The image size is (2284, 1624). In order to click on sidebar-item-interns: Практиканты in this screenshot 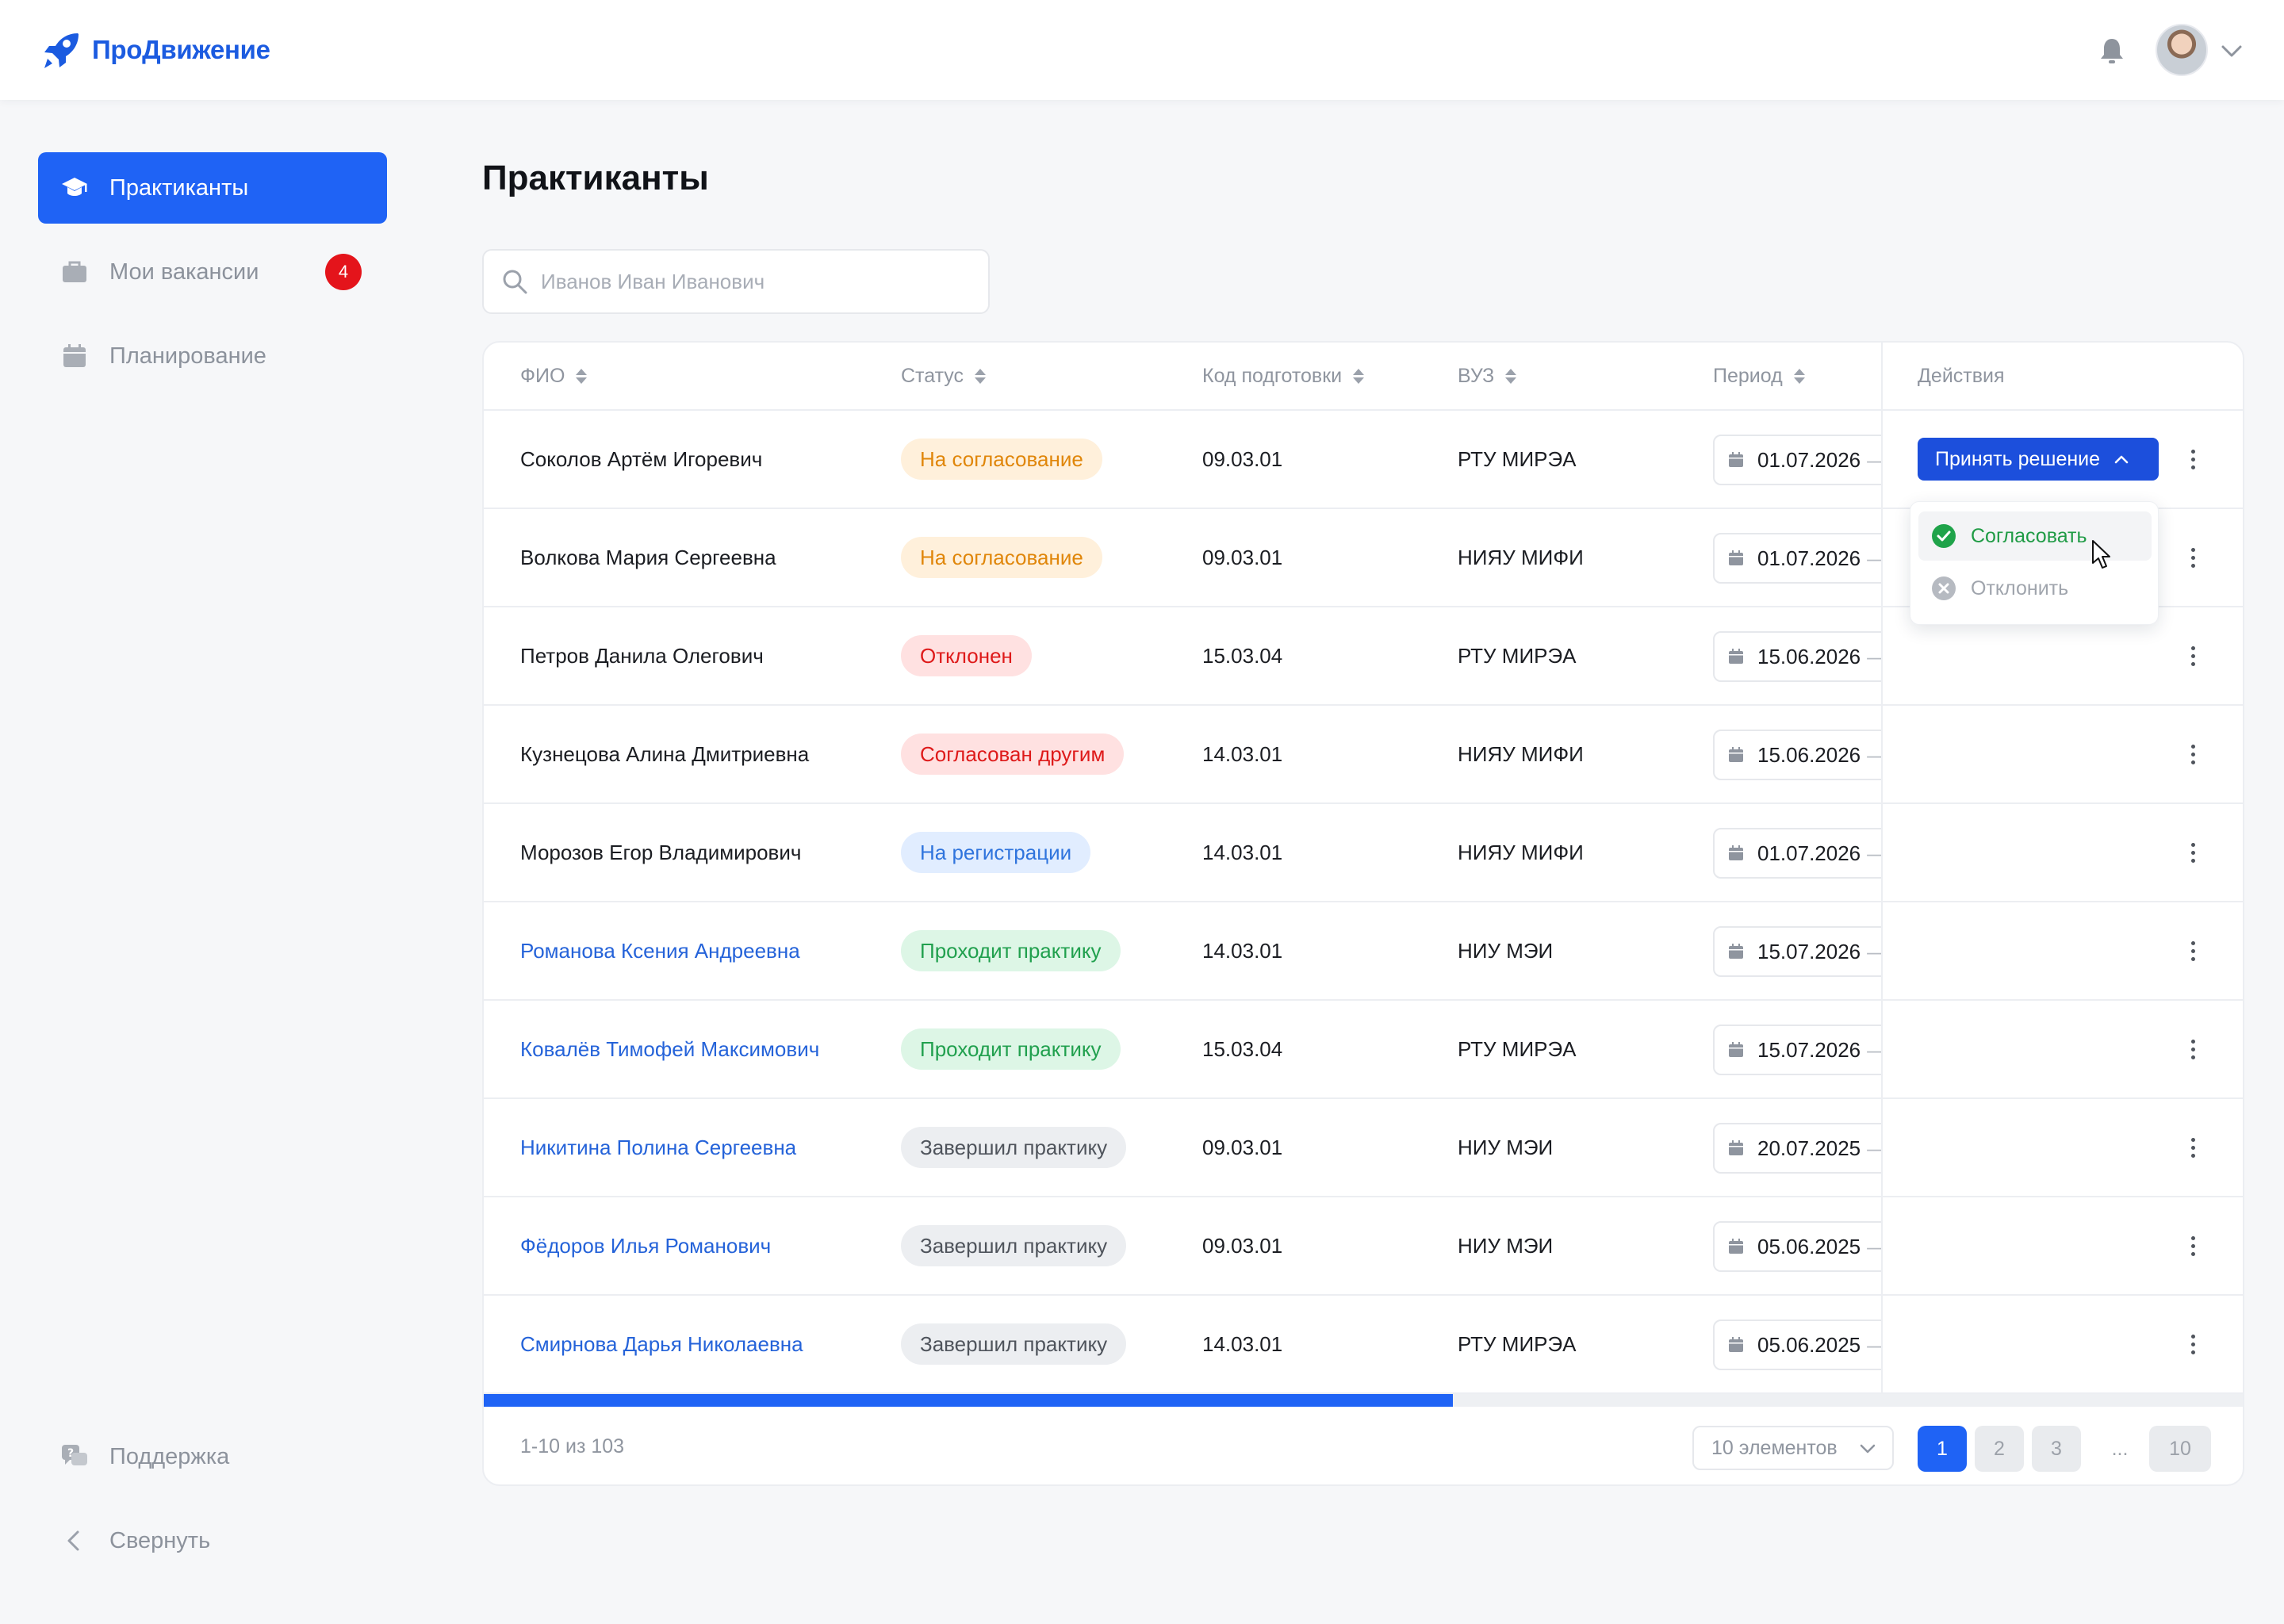, I will do `click(212, 188)`.